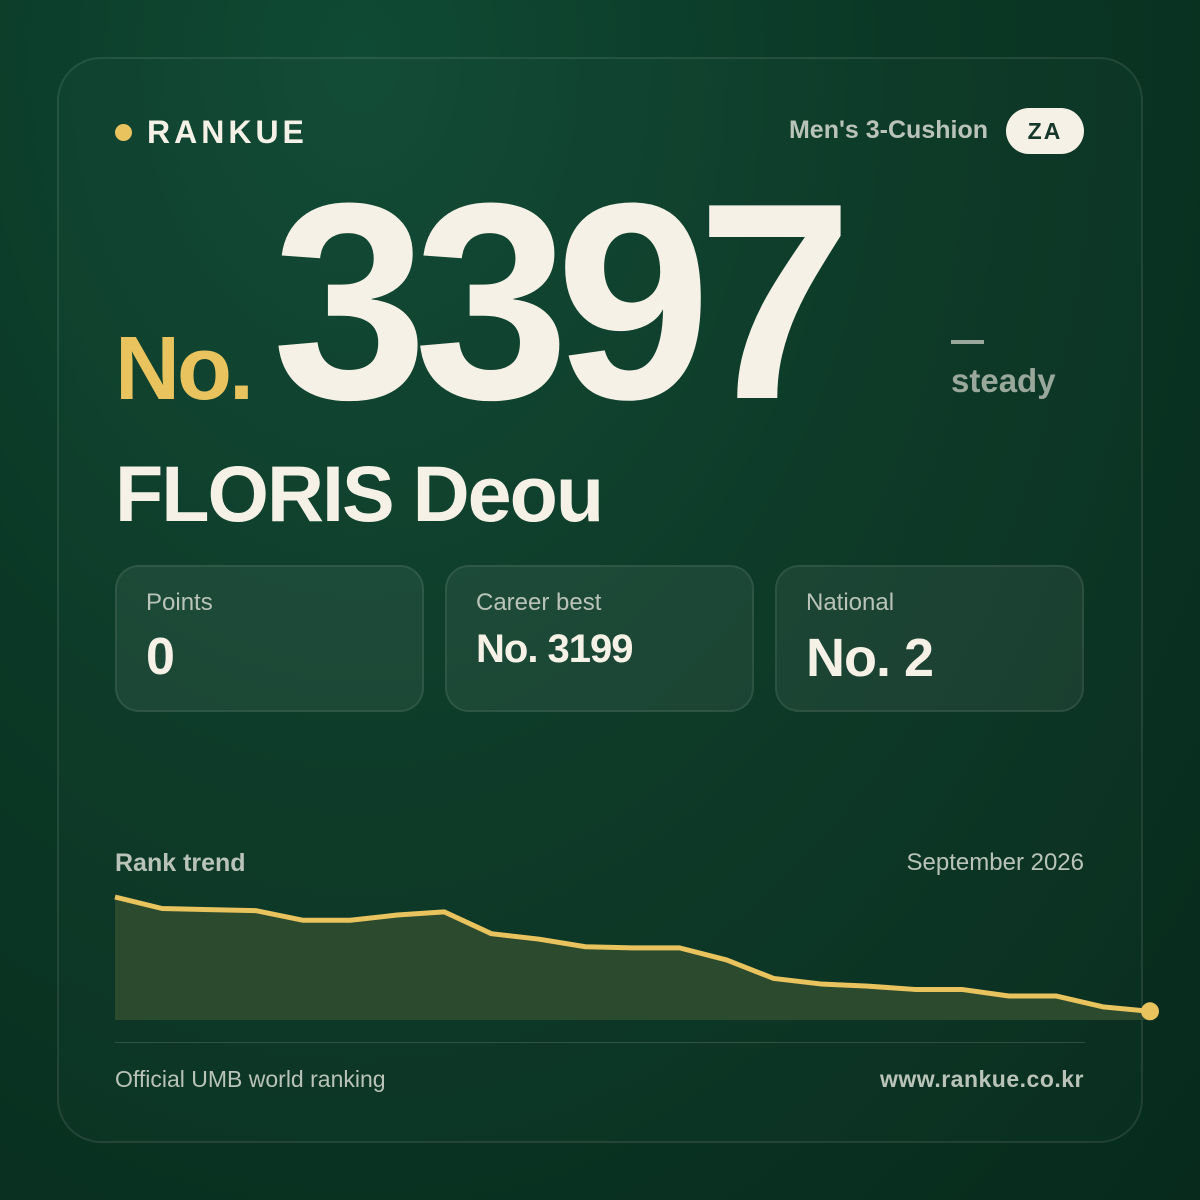 Image resolution: width=1200 pixels, height=1200 pixels. Describe the element at coordinates (1150, 1011) in the screenshot. I see `trend-current-point` at that location.